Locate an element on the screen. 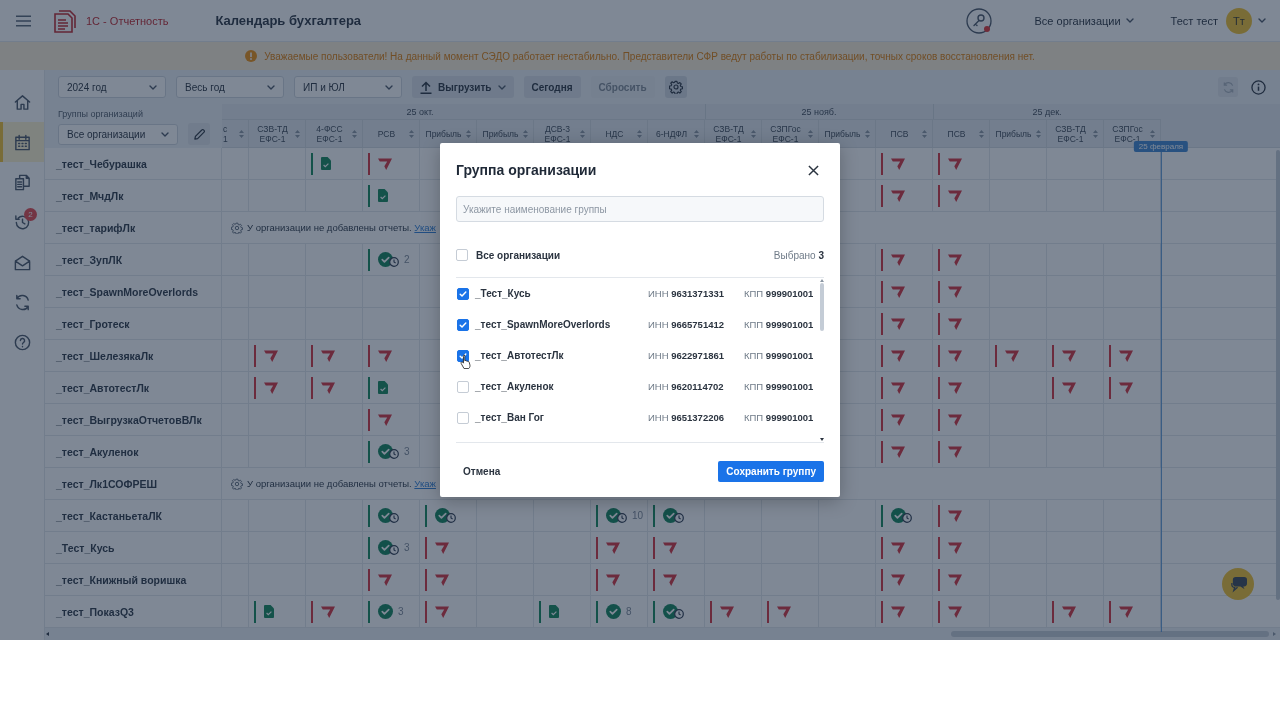  organization-name: _тест_АвтотестЛк is located at coordinates (133, 387).